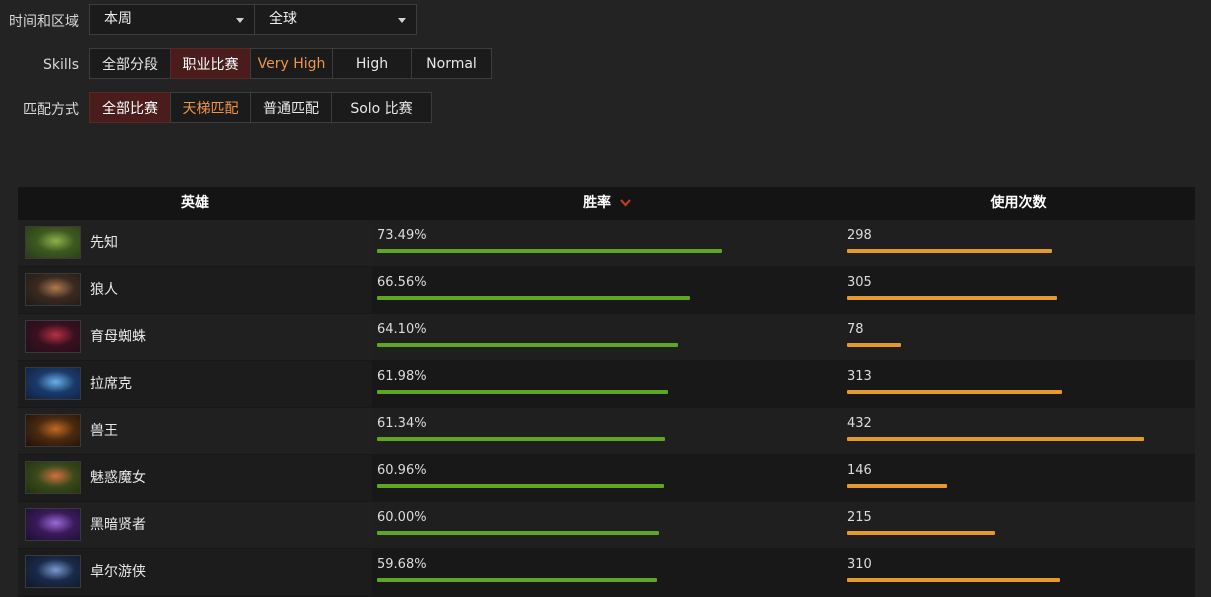 The image size is (1211, 597). Describe the element at coordinates (605, 108) in the screenshot. I see `filter-row-mode: 匹配方式 全部比赛 天梯匹配 普通匹配 Solo 比赛` at that location.